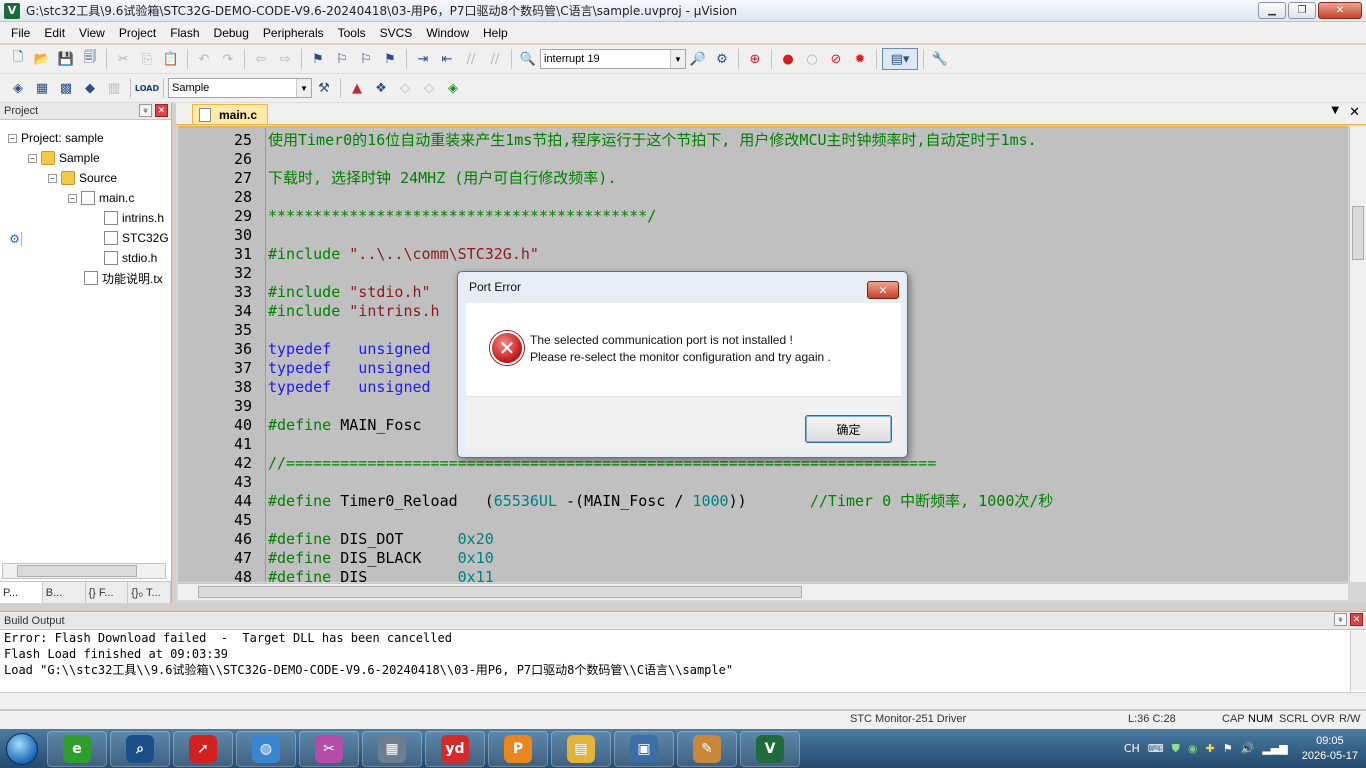  I want to click on menu-flash: Flash, so click(184, 33).